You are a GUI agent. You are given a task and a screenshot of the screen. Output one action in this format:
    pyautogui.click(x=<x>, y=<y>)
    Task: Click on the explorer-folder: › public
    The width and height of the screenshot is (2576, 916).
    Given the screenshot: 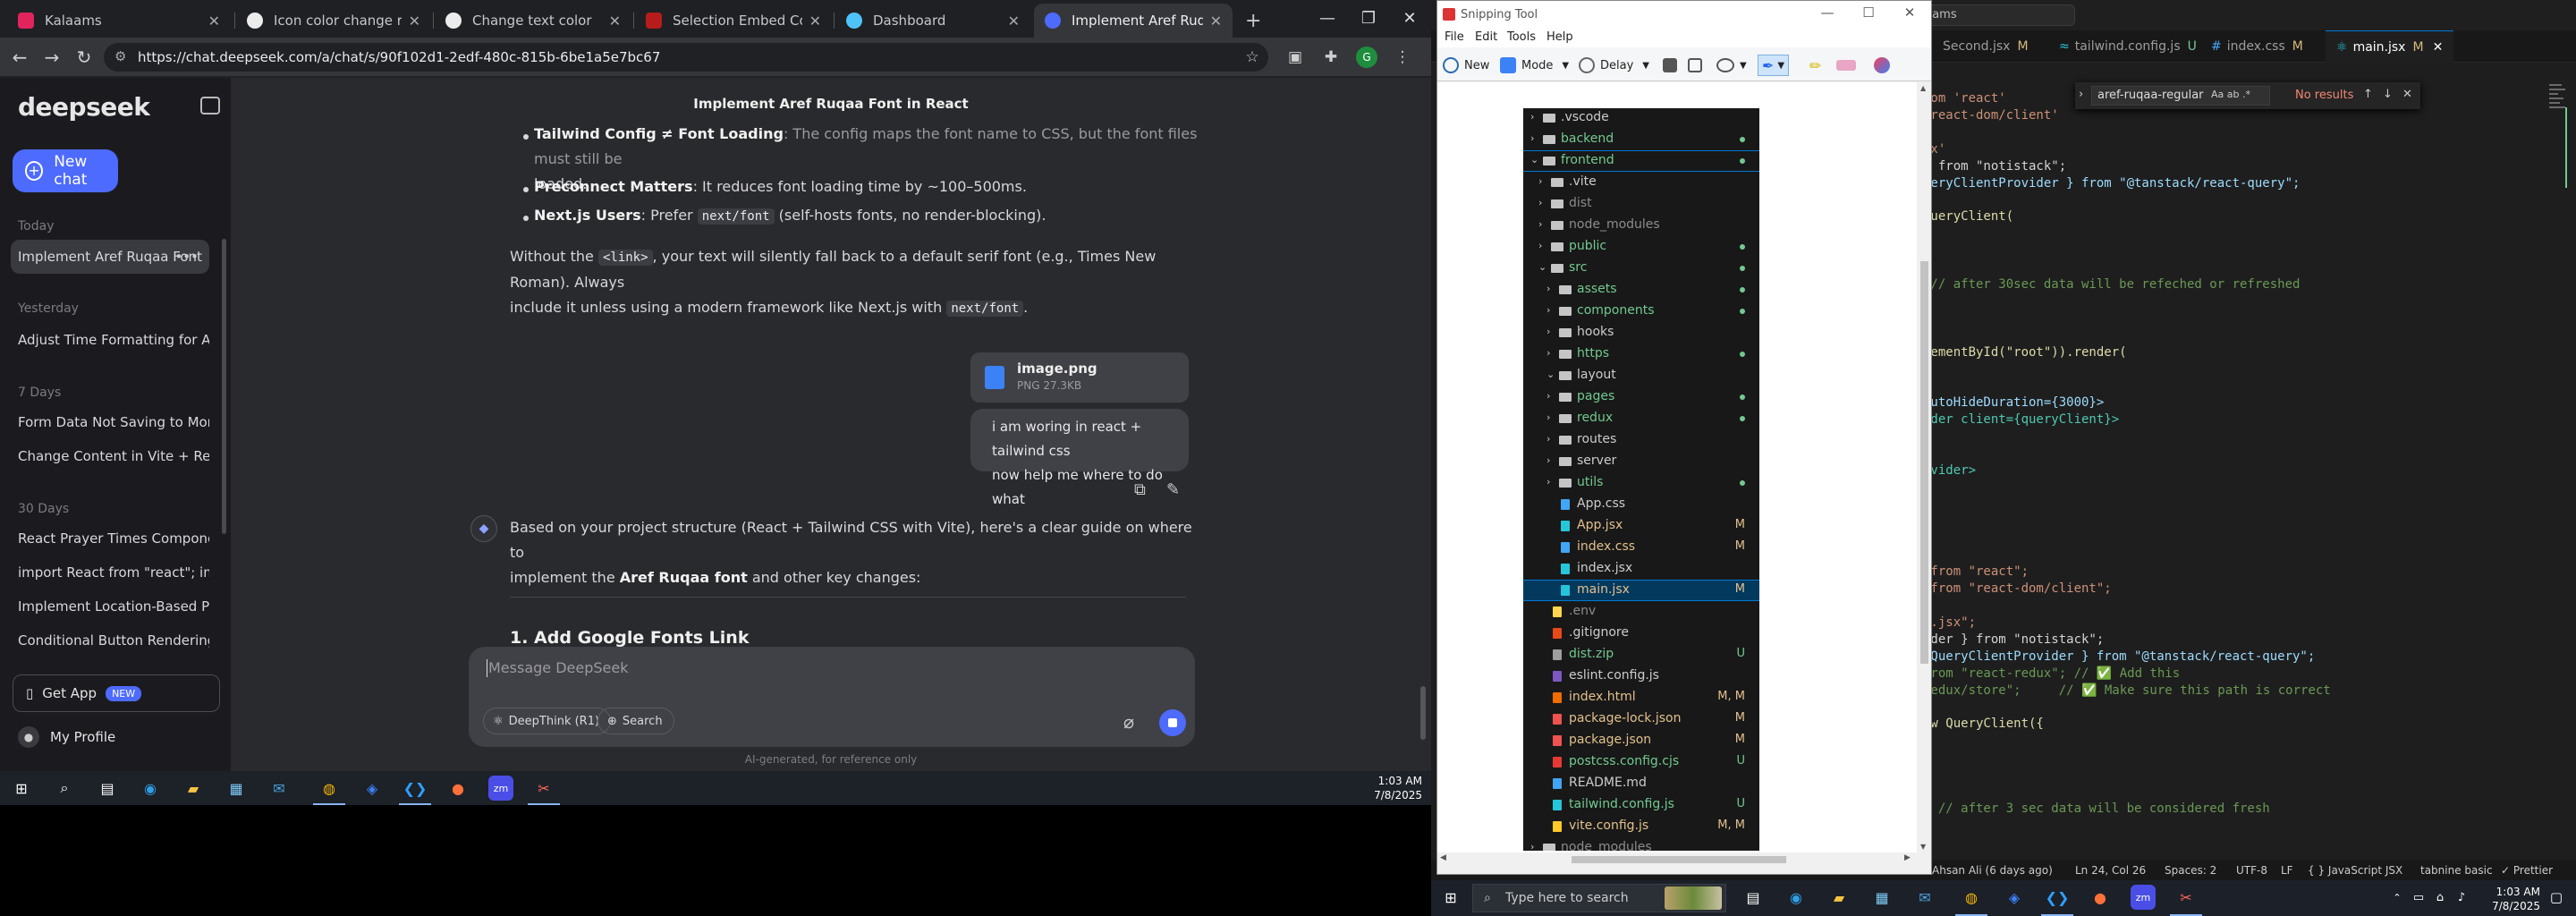 What is the action you would take?
    pyautogui.click(x=1641, y=247)
    